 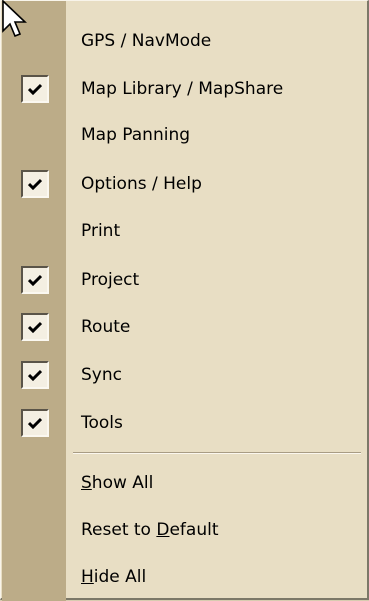 What do you see at coordinates (150, 530) in the screenshot?
I see `reset-to-default-label: Reset to Default` at bounding box center [150, 530].